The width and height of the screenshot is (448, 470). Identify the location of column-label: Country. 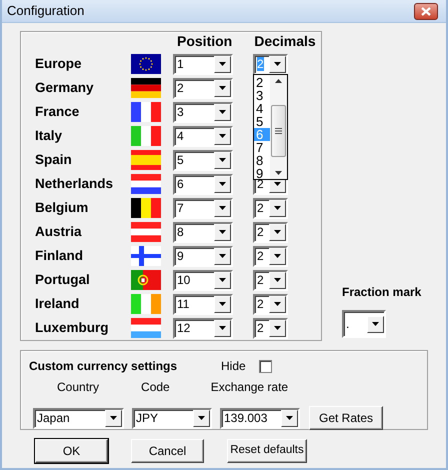
(78, 387).